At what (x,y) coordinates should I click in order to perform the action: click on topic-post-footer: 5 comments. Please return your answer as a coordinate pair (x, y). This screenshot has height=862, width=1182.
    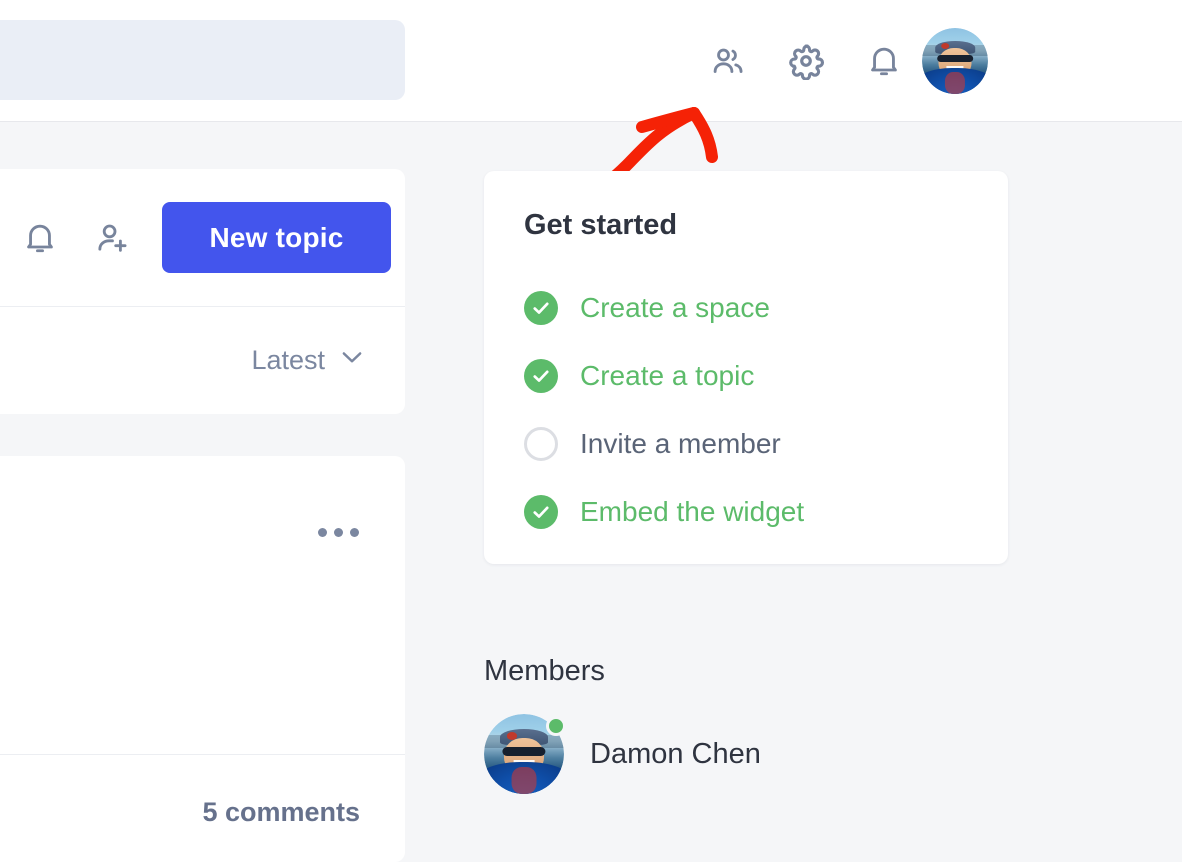
    Looking at the image, I should click on (202, 808).